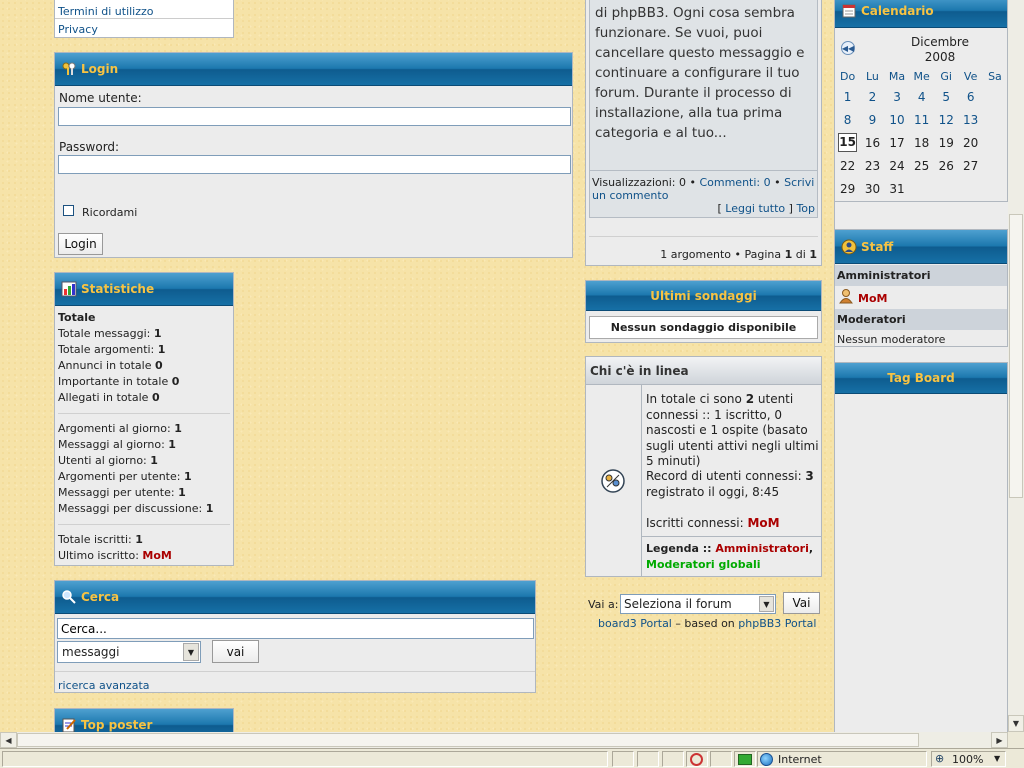 The image size is (1024, 768). What do you see at coordinates (921, 165) in the screenshot?
I see `calendar-day: 25` at bounding box center [921, 165].